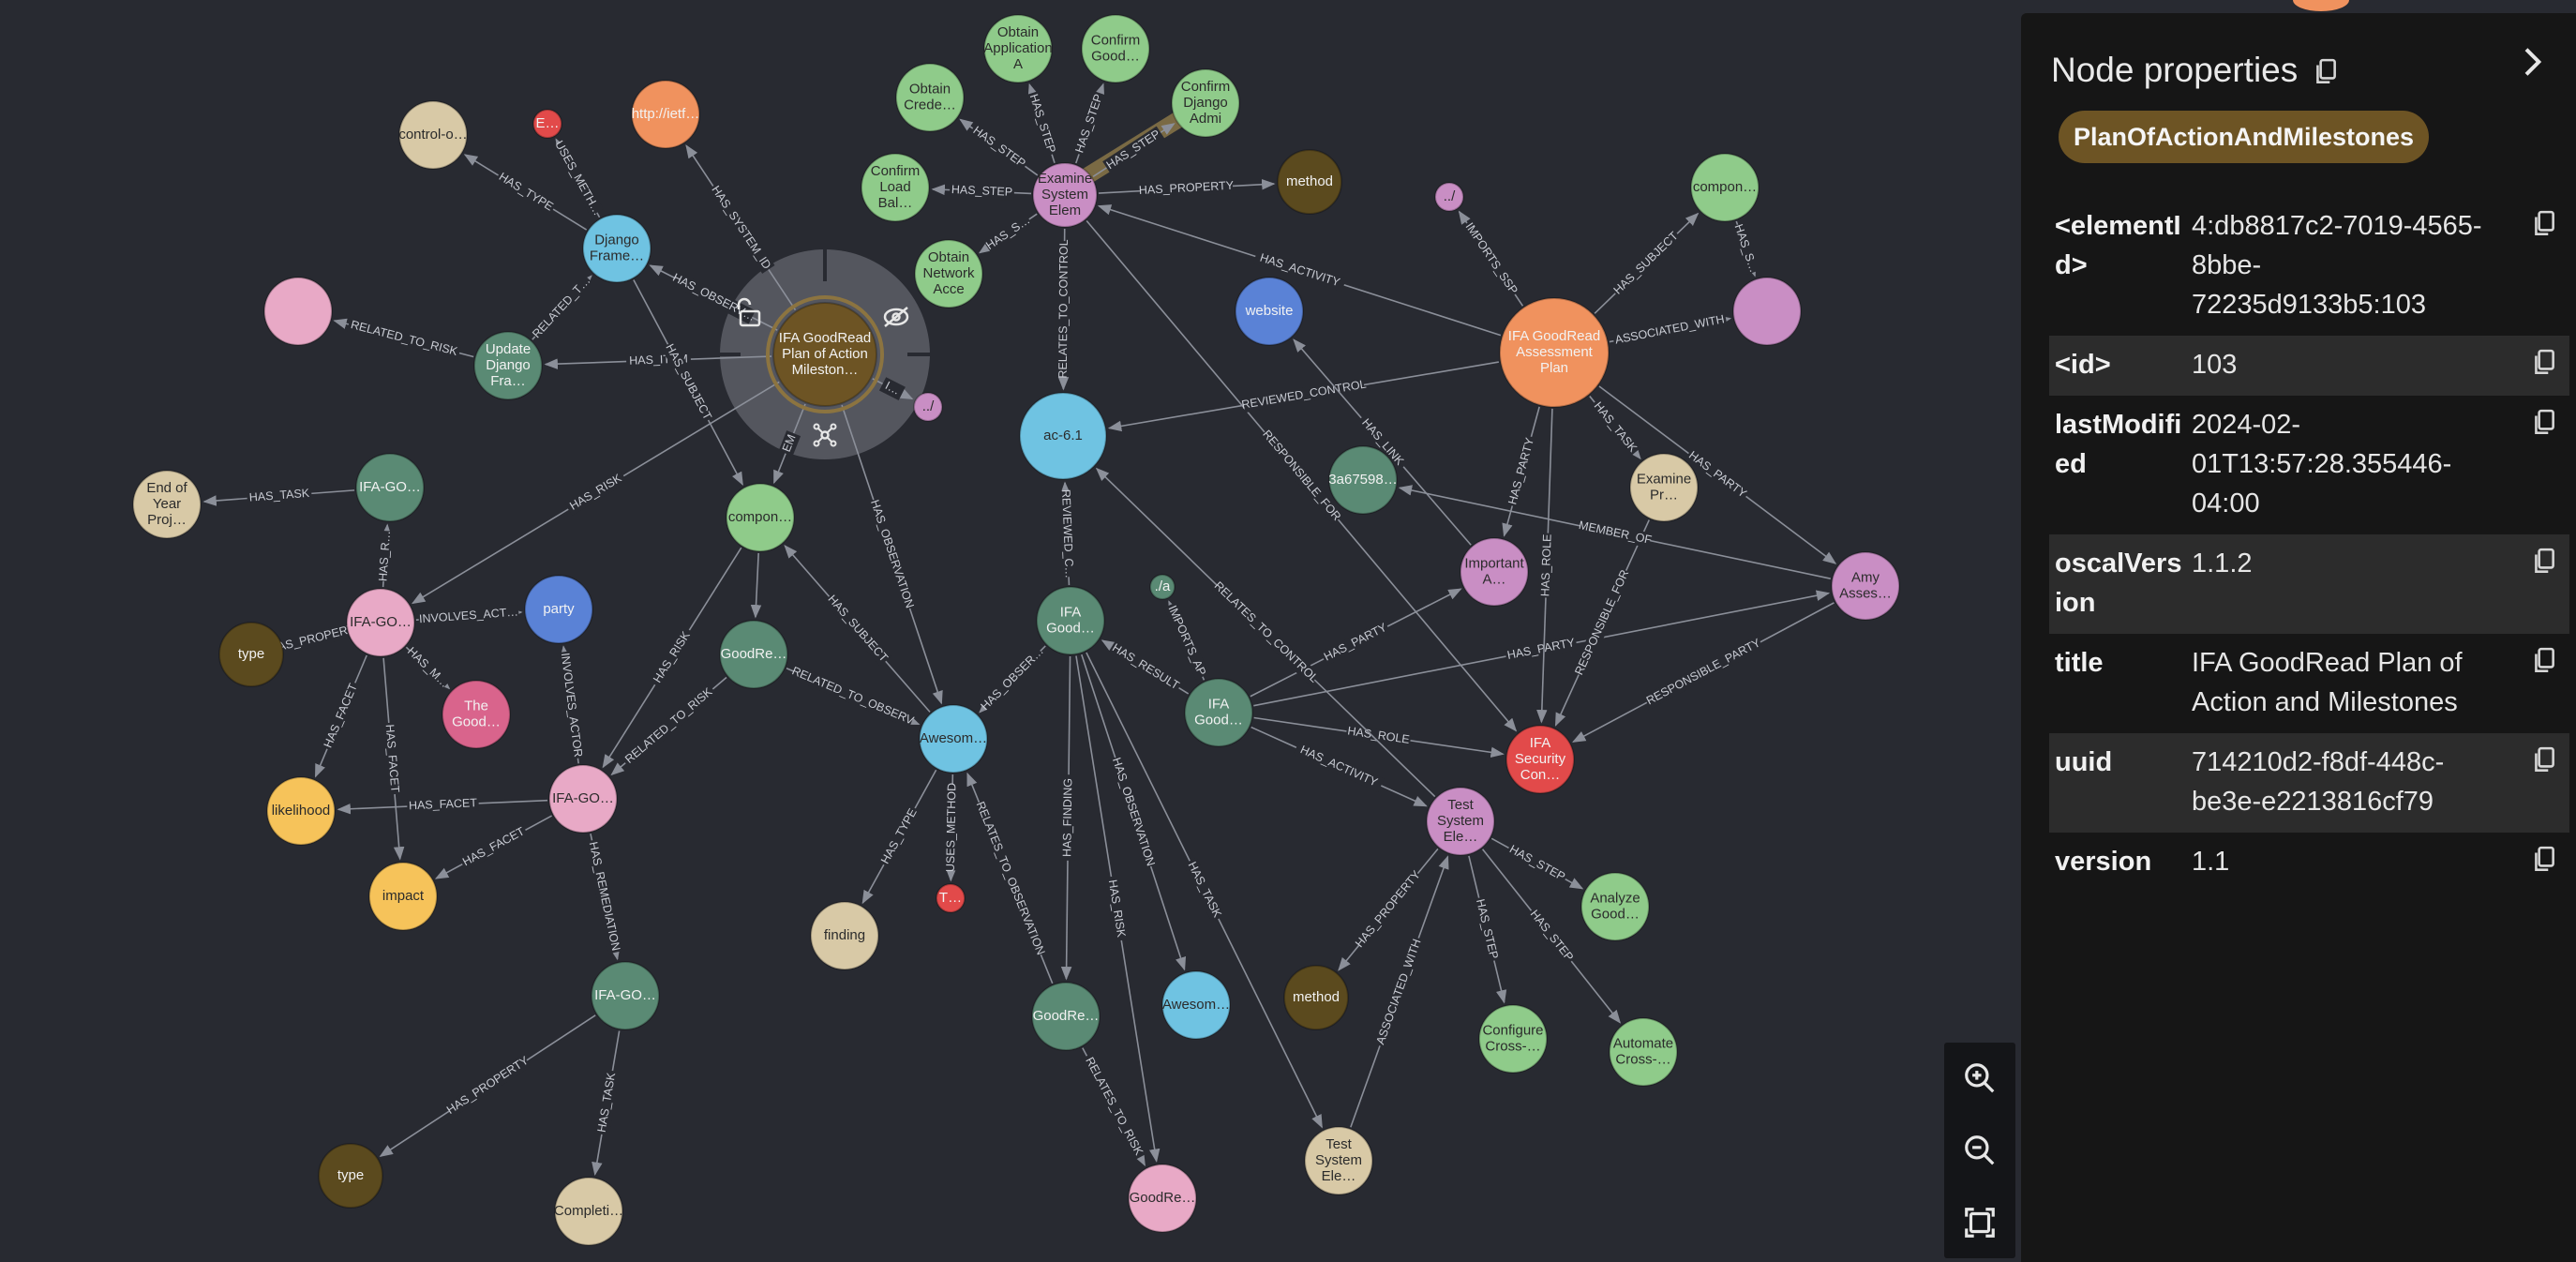  What do you see at coordinates (1303, 396) in the screenshot?
I see `relationship-edge: REVIEWED_CONTROL` at bounding box center [1303, 396].